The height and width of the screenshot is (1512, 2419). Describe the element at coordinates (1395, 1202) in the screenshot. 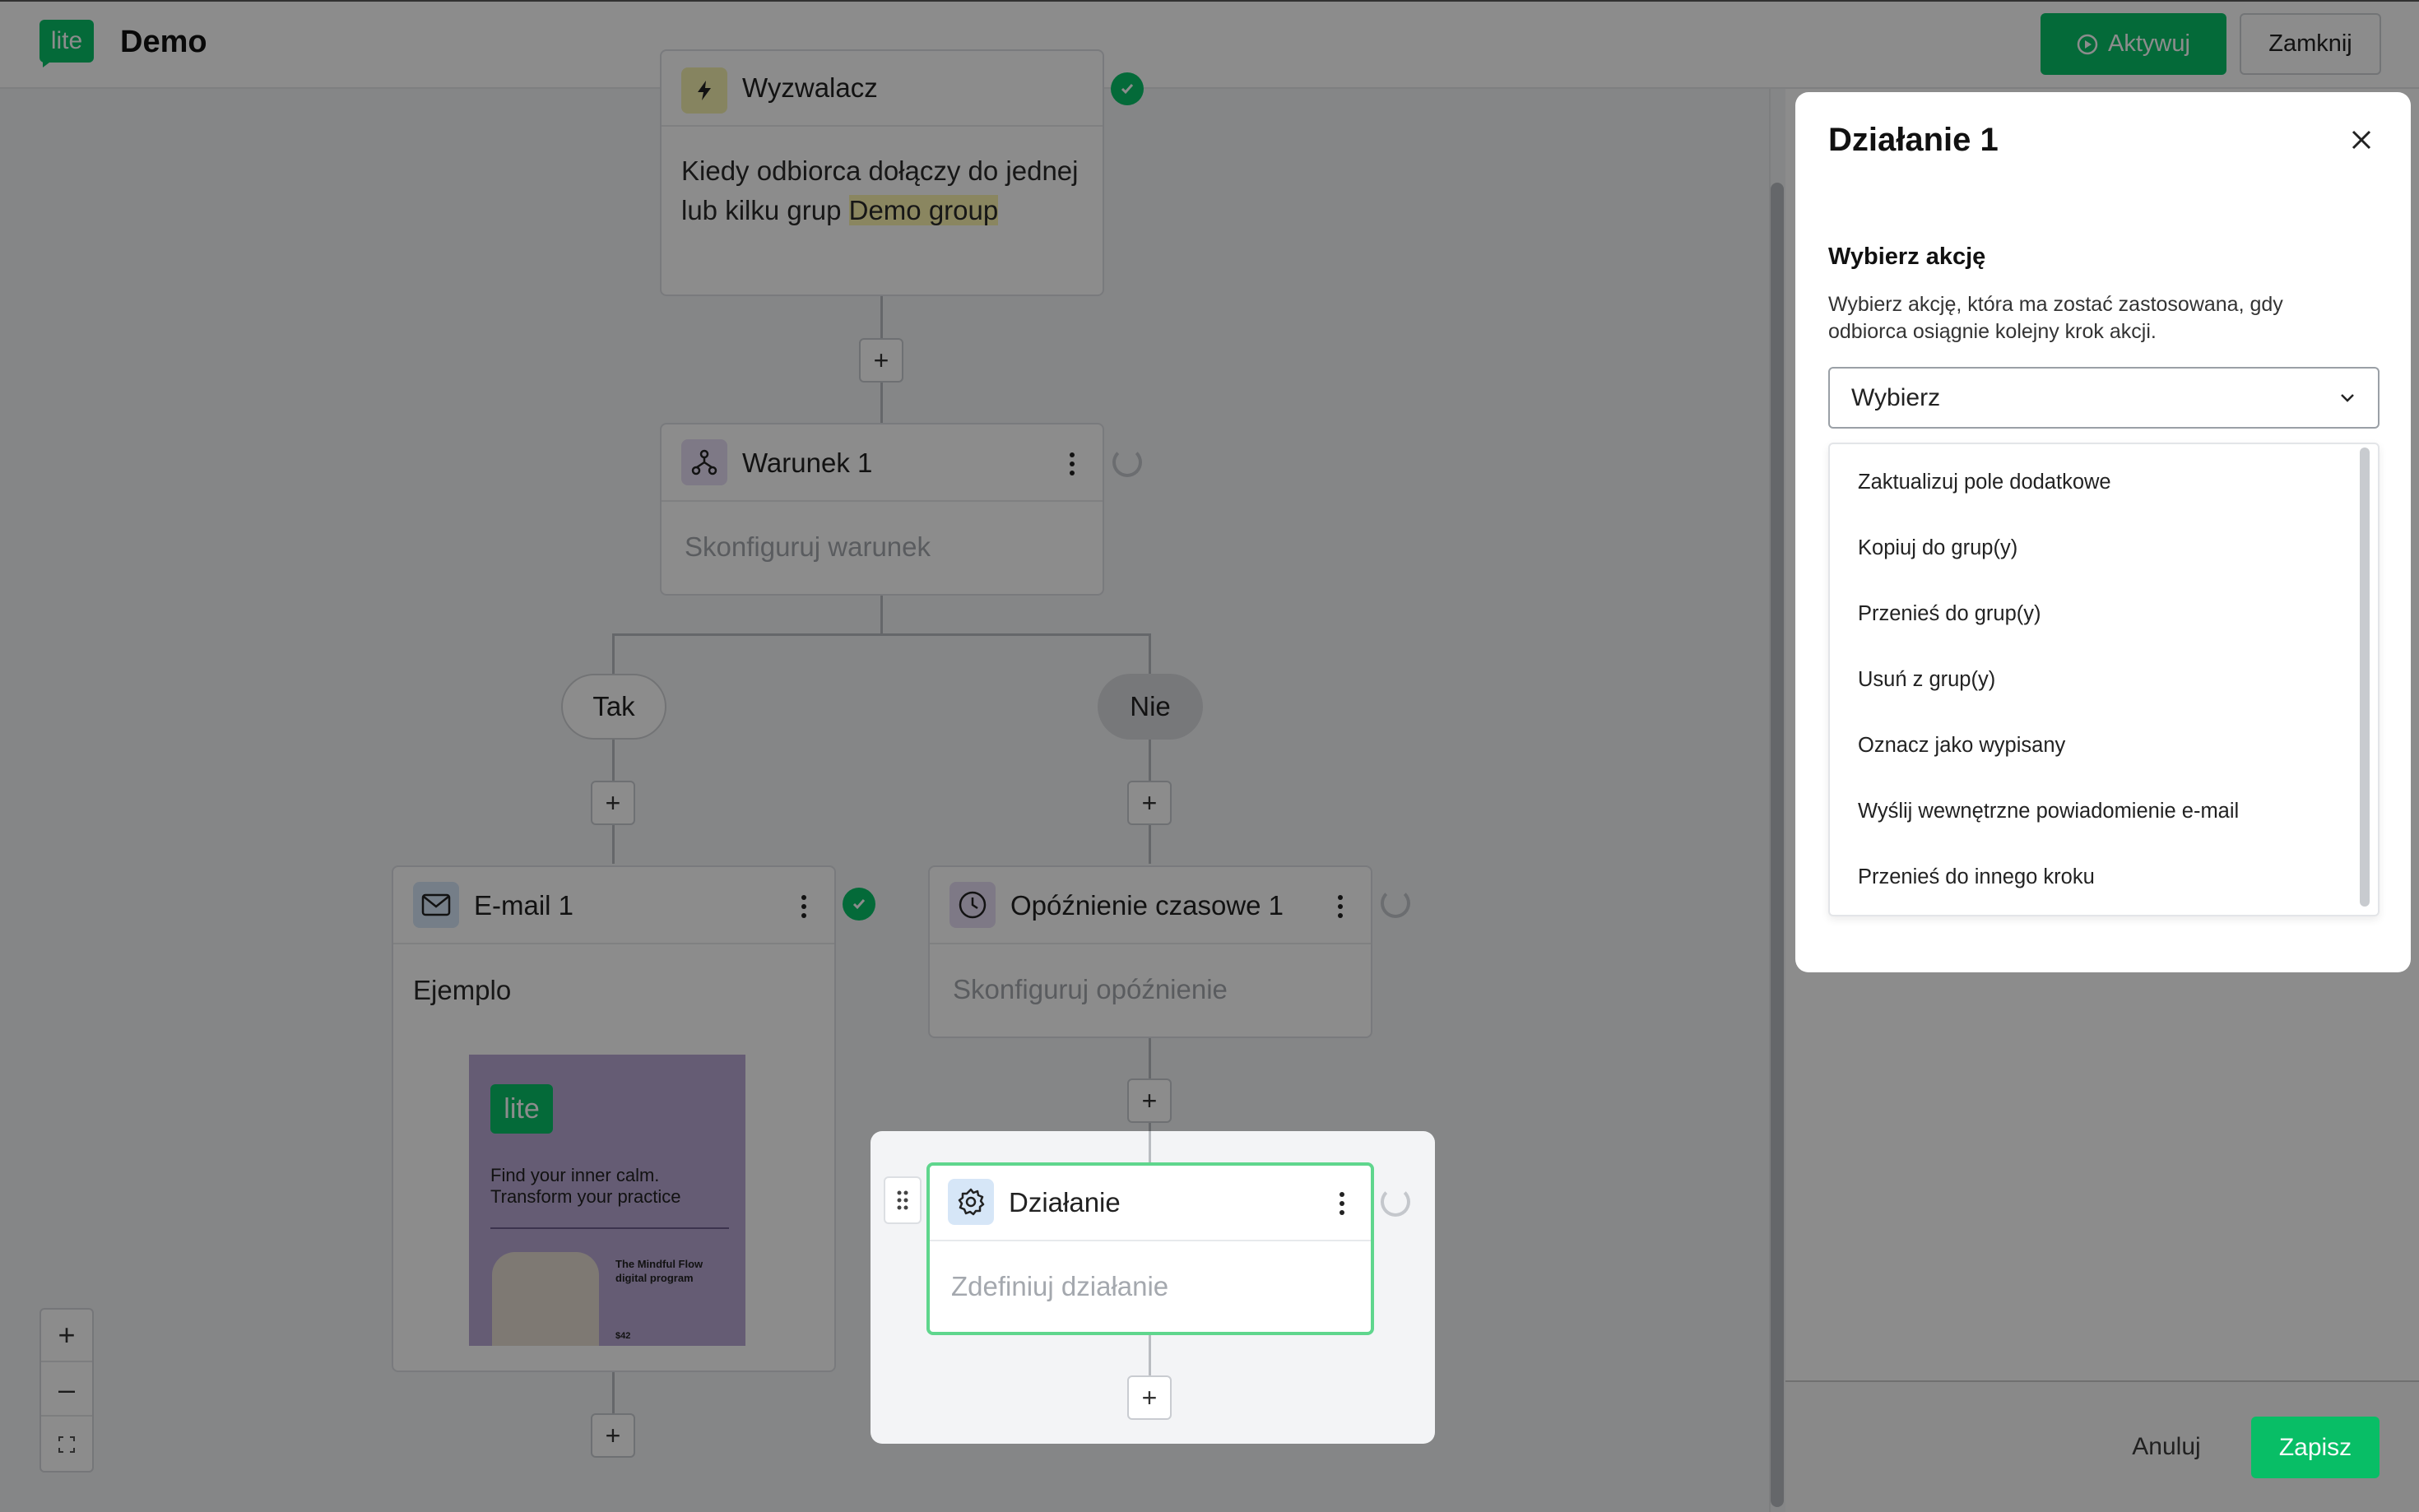

I see `pending-icon` at that location.